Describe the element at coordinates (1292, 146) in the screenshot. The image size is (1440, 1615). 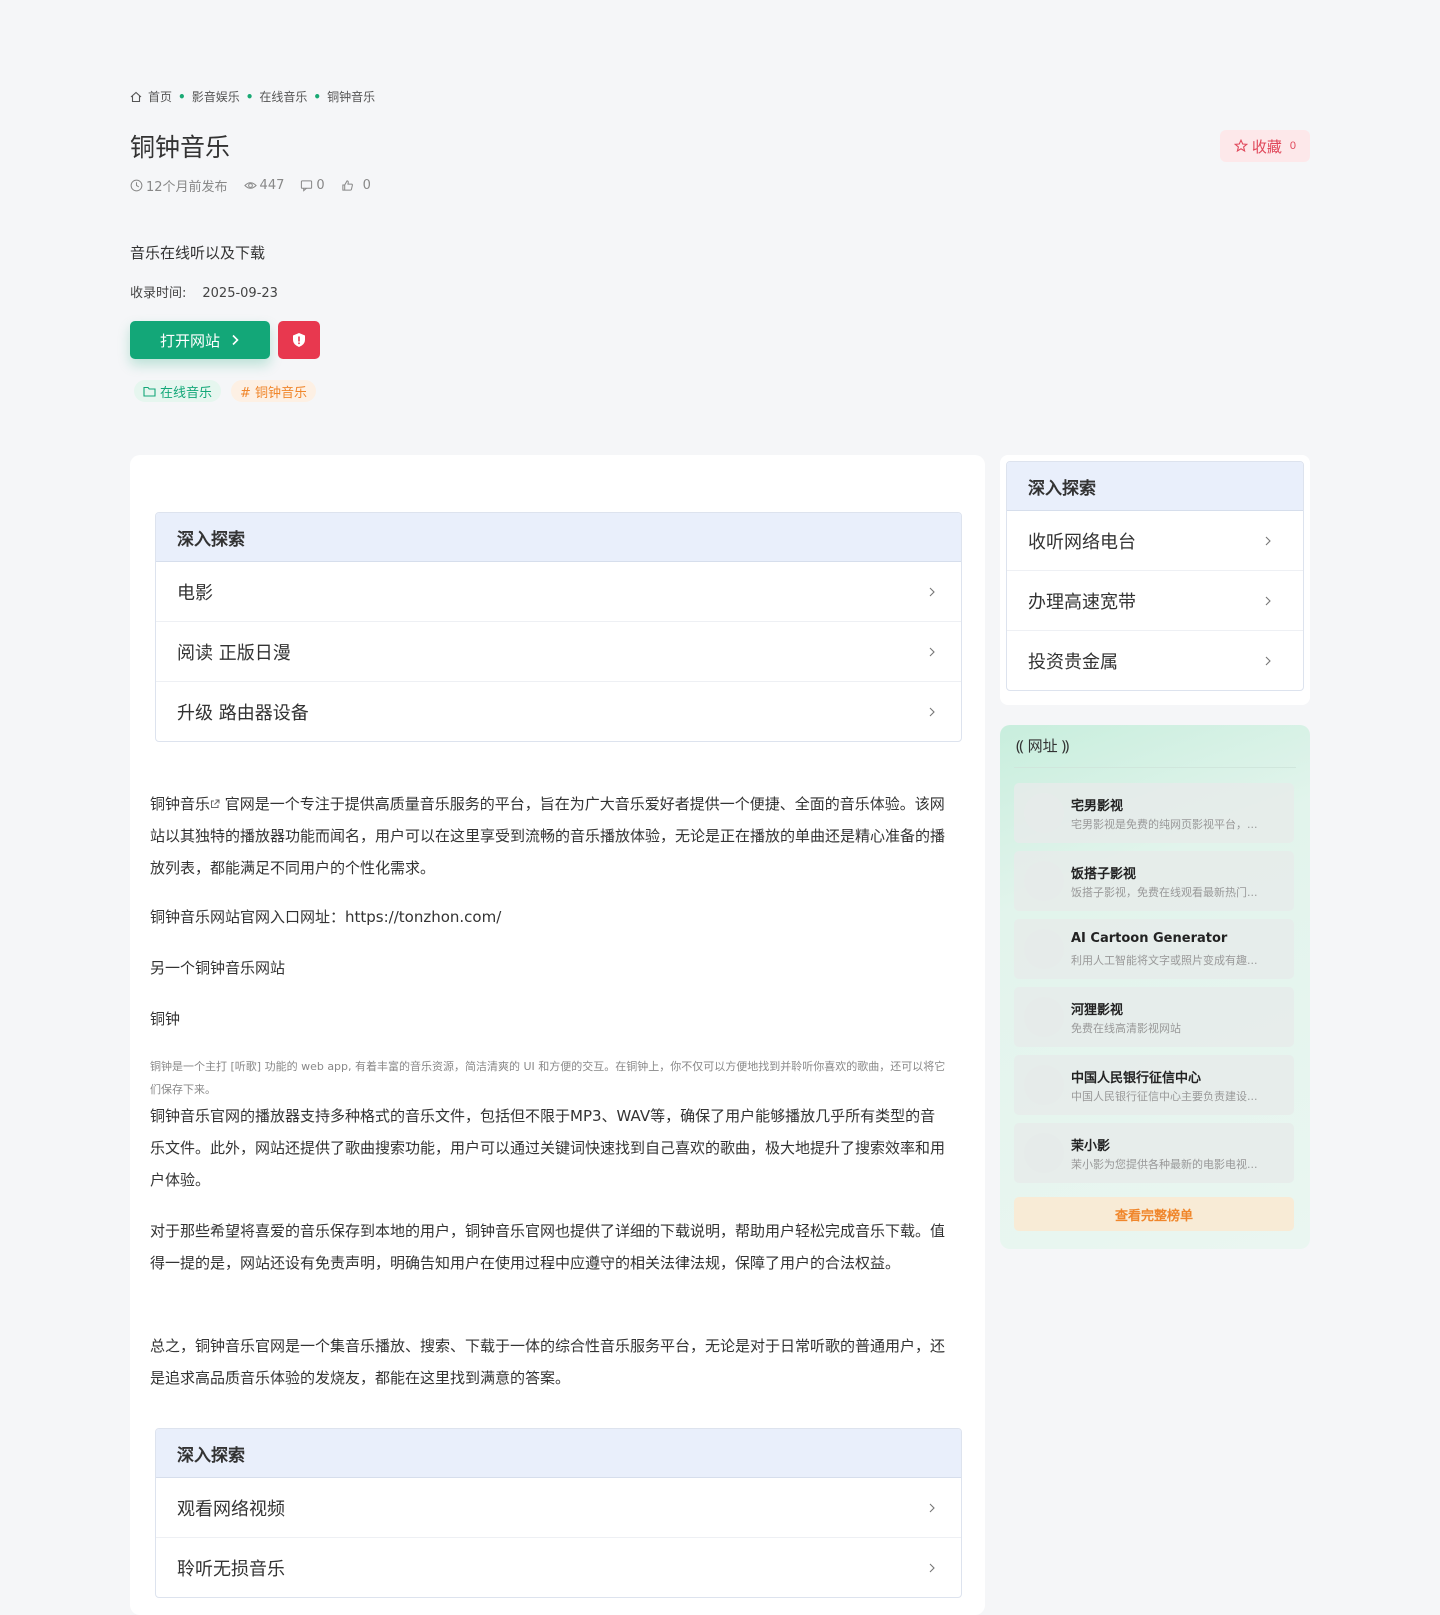
I see `favorite-count: 0` at that location.